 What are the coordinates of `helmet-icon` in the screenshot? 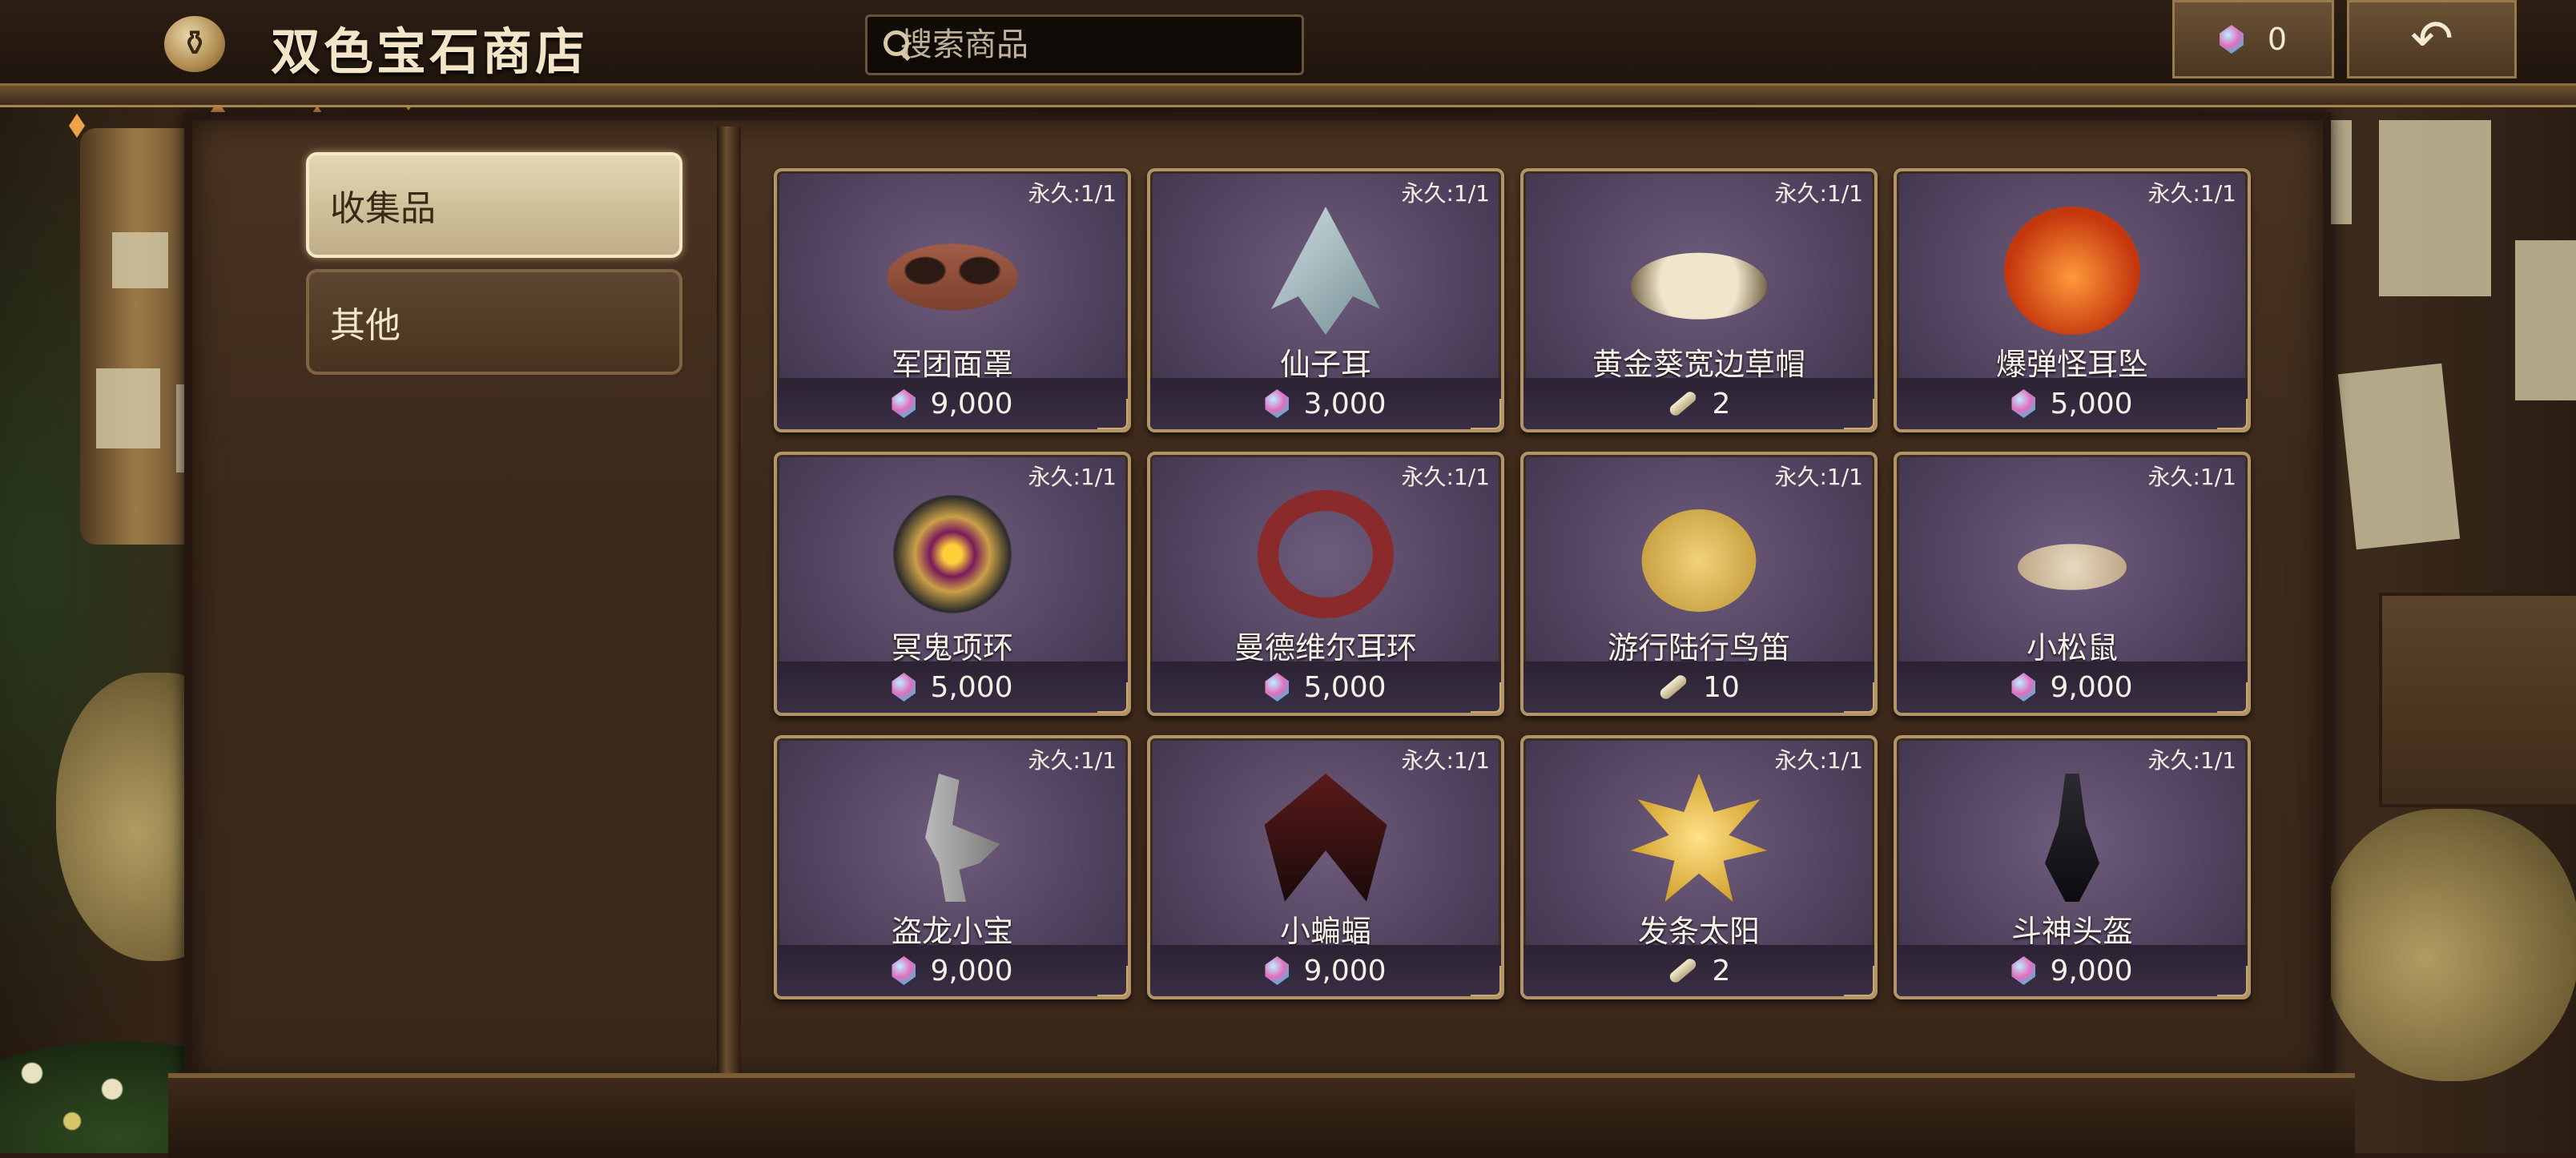 It's located at (2072, 838).